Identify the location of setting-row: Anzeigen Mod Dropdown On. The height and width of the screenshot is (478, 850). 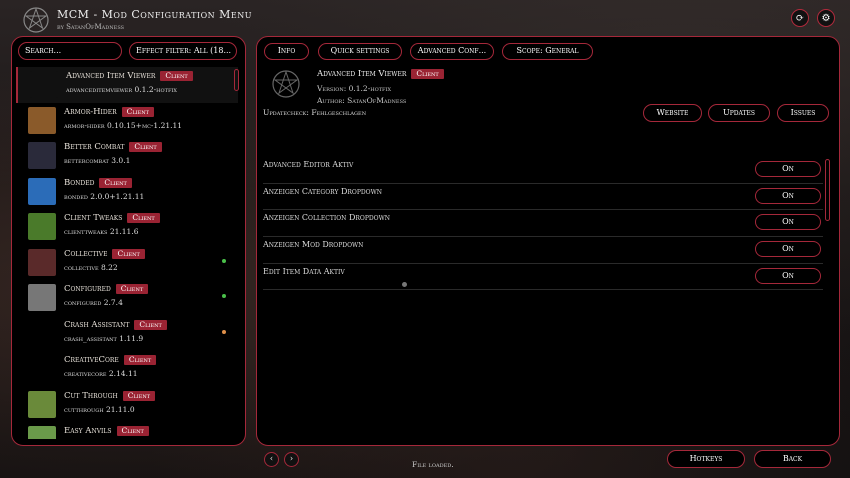
(543, 250).